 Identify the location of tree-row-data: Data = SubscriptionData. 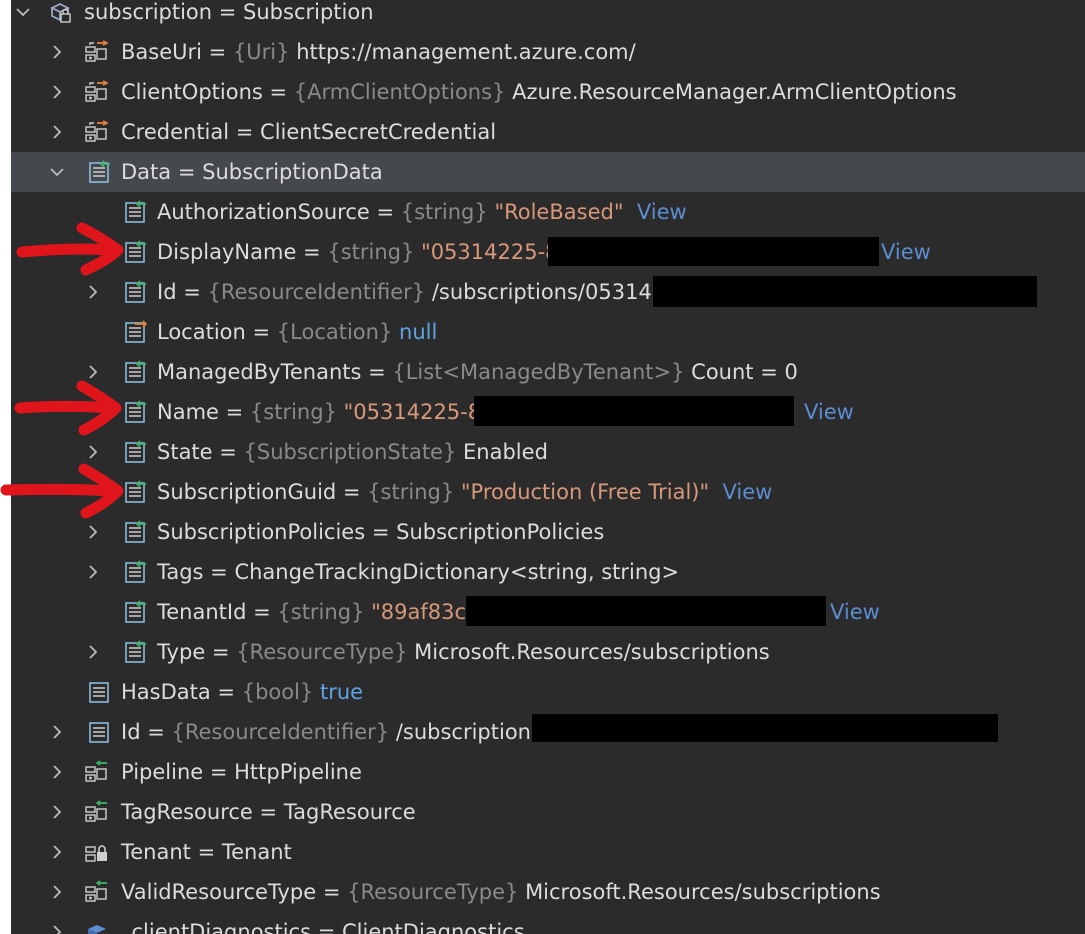
(548, 172).